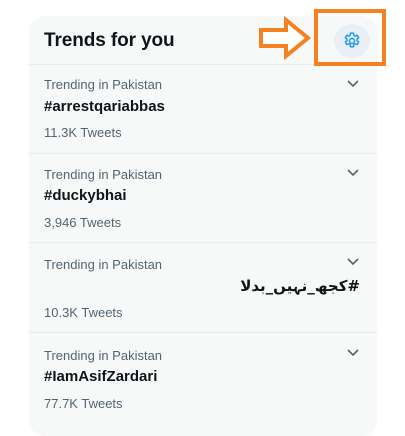 Image resolution: width=405 pixels, height=436 pixels. I want to click on trend-name: #كجھ_نہیں_بدلا, so click(300, 286).